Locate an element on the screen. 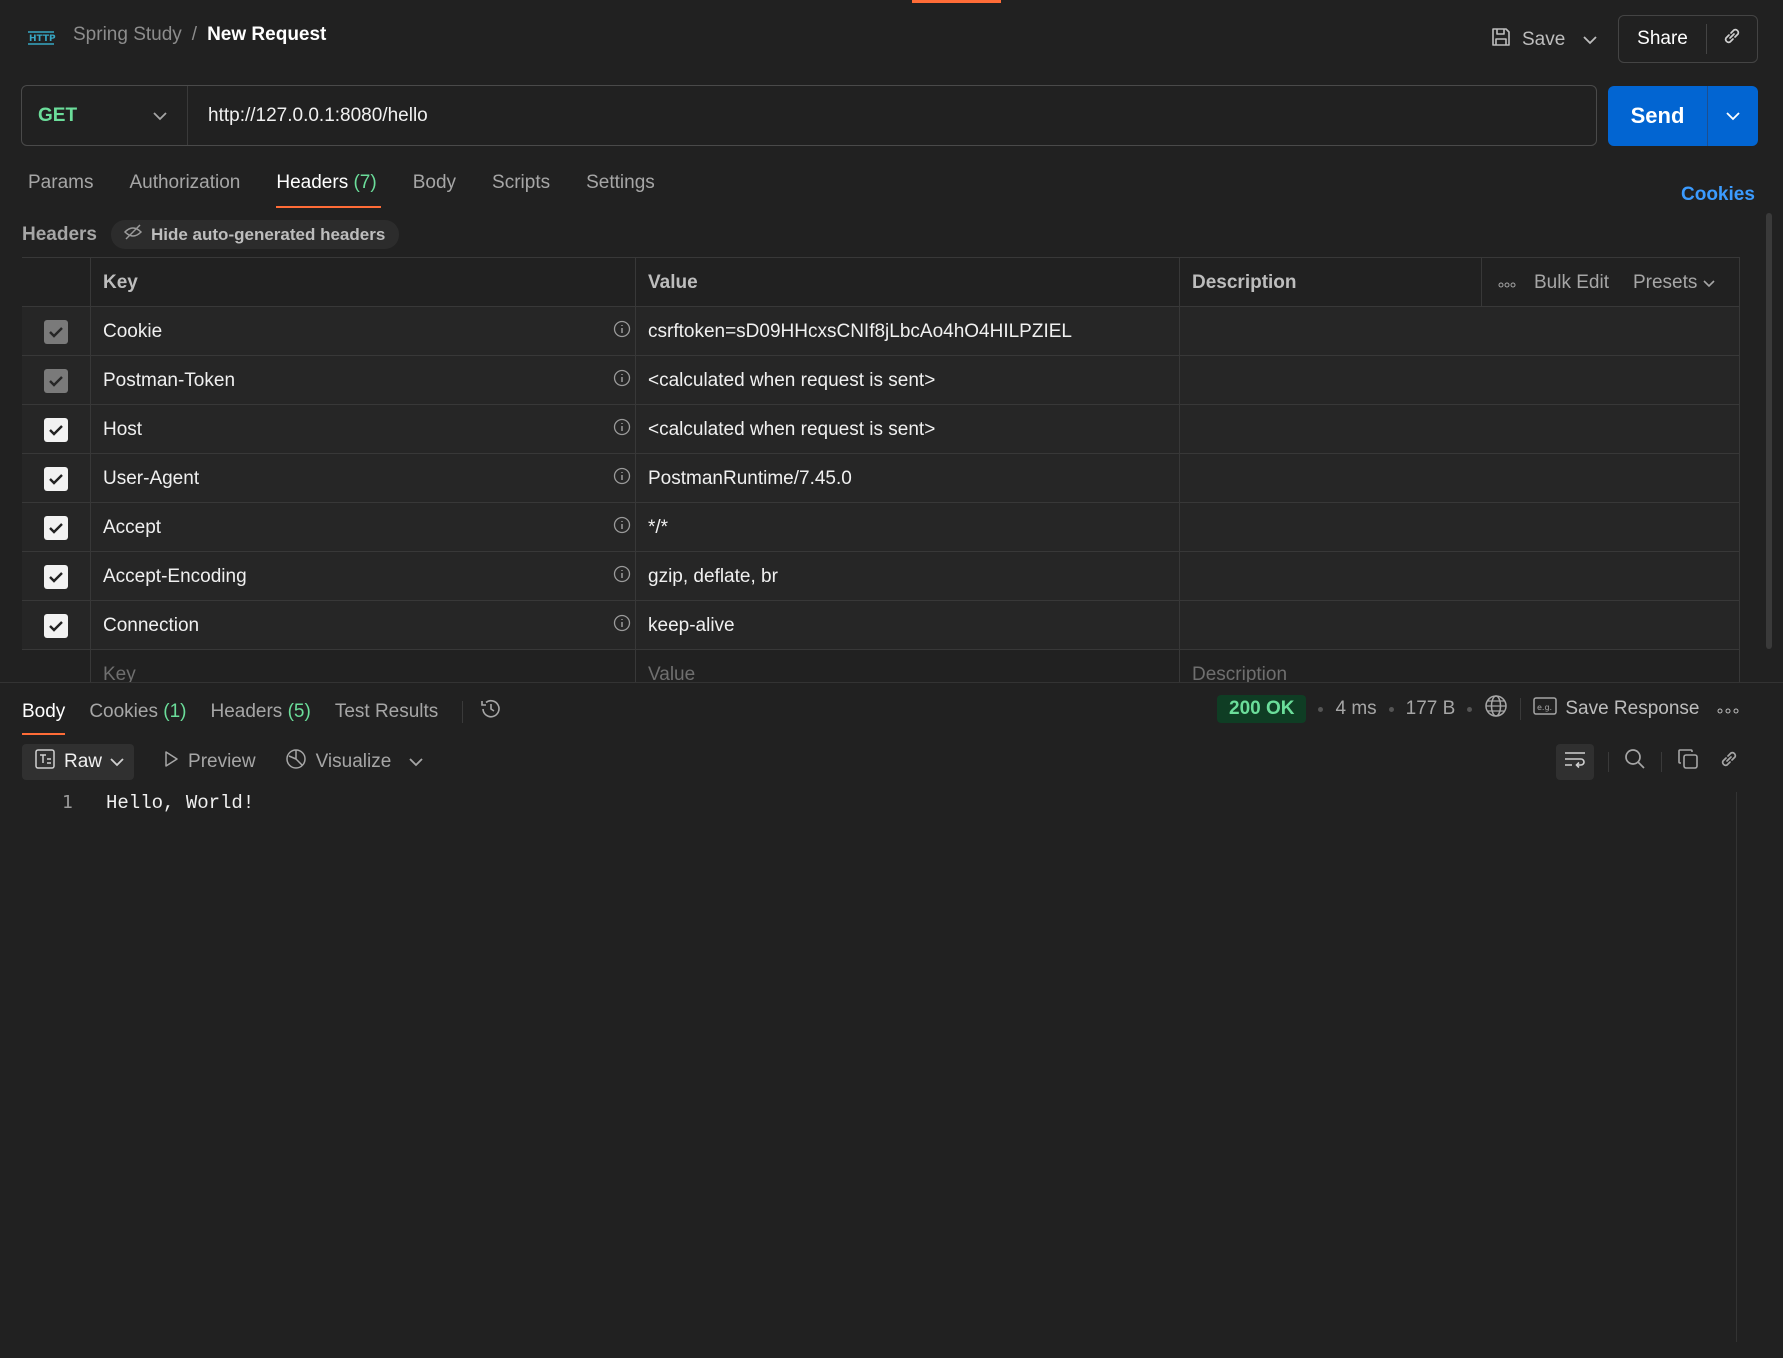 The width and height of the screenshot is (1783, 1358). pane-divider is located at coordinates (891, 682).